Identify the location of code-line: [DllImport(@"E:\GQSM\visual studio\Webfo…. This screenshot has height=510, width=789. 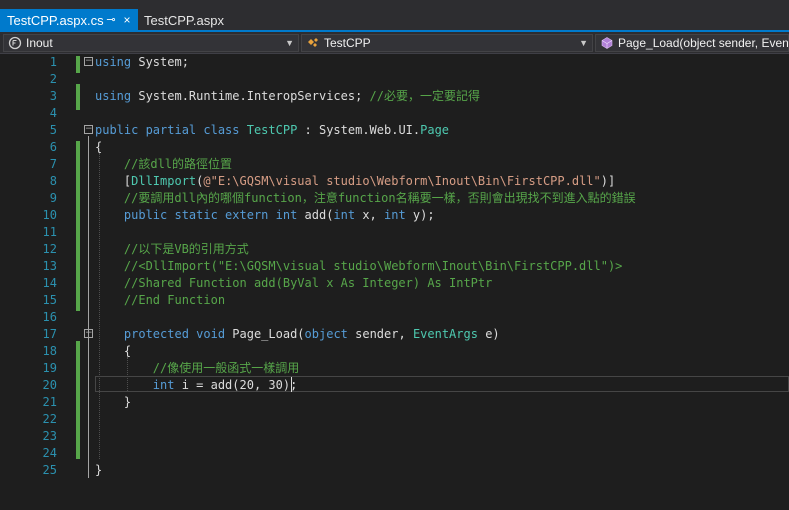
(355, 181).